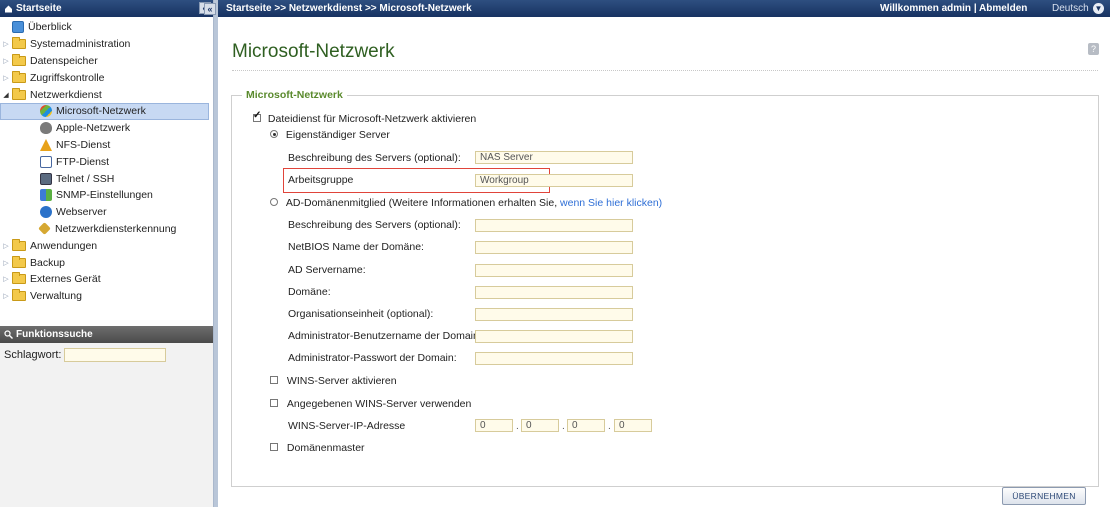 The height and width of the screenshot is (507, 1110). What do you see at coordinates (106, 416) in the screenshot?
I see `function-search-panel: Funktionssuche Schlagwort:` at bounding box center [106, 416].